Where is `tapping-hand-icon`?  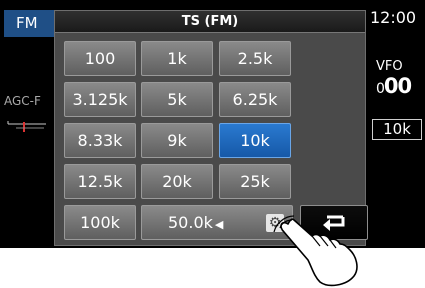
tapping-hand-icon is located at coordinates (315, 251).